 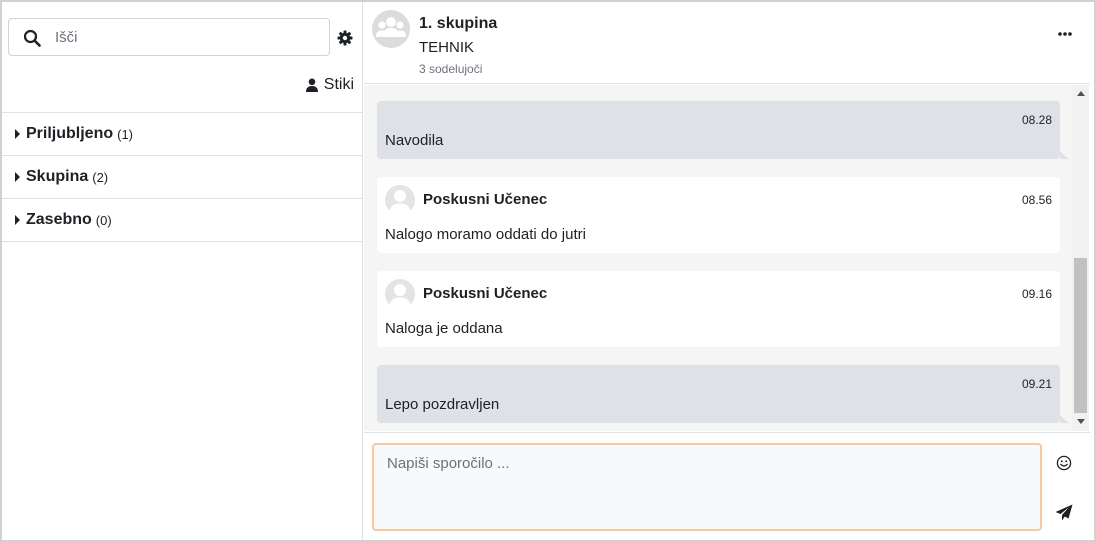 What do you see at coordinates (442, 404) in the screenshot?
I see `message-text: Lepo pozdravljen` at bounding box center [442, 404].